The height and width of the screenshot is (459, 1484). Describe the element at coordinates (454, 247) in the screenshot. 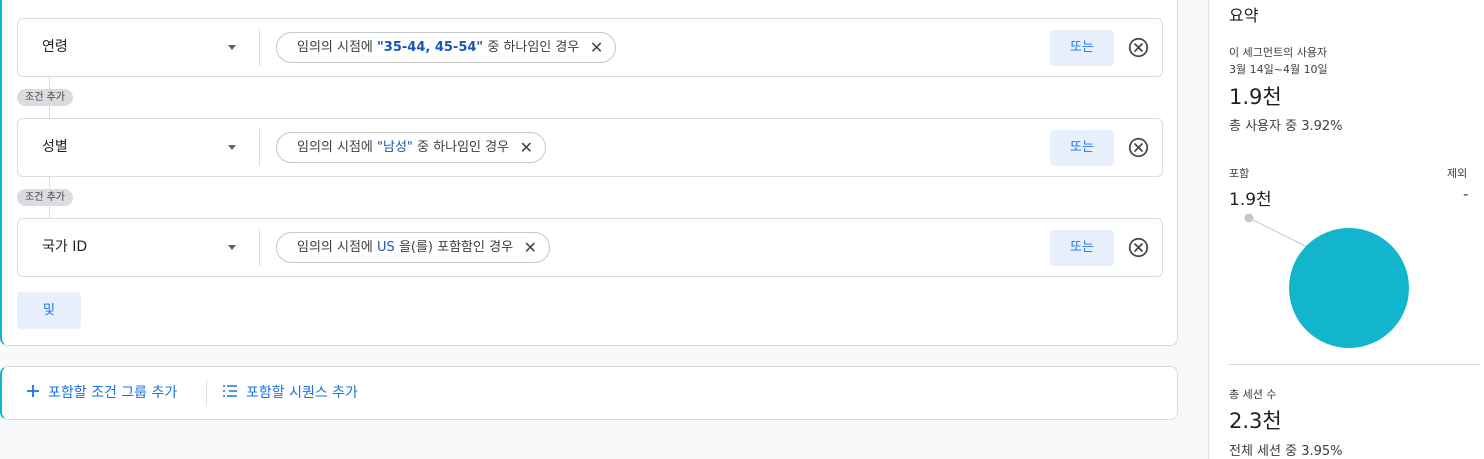

I see `chip-suffix: 을(를) 포함함인 경우` at that location.